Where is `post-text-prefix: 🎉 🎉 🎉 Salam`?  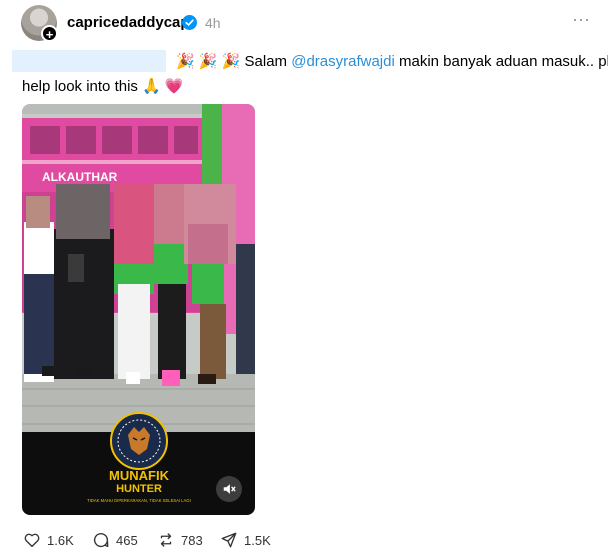 post-text-prefix: 🎉 🎉 🎉 Salam is located at coordinates (234, 61).